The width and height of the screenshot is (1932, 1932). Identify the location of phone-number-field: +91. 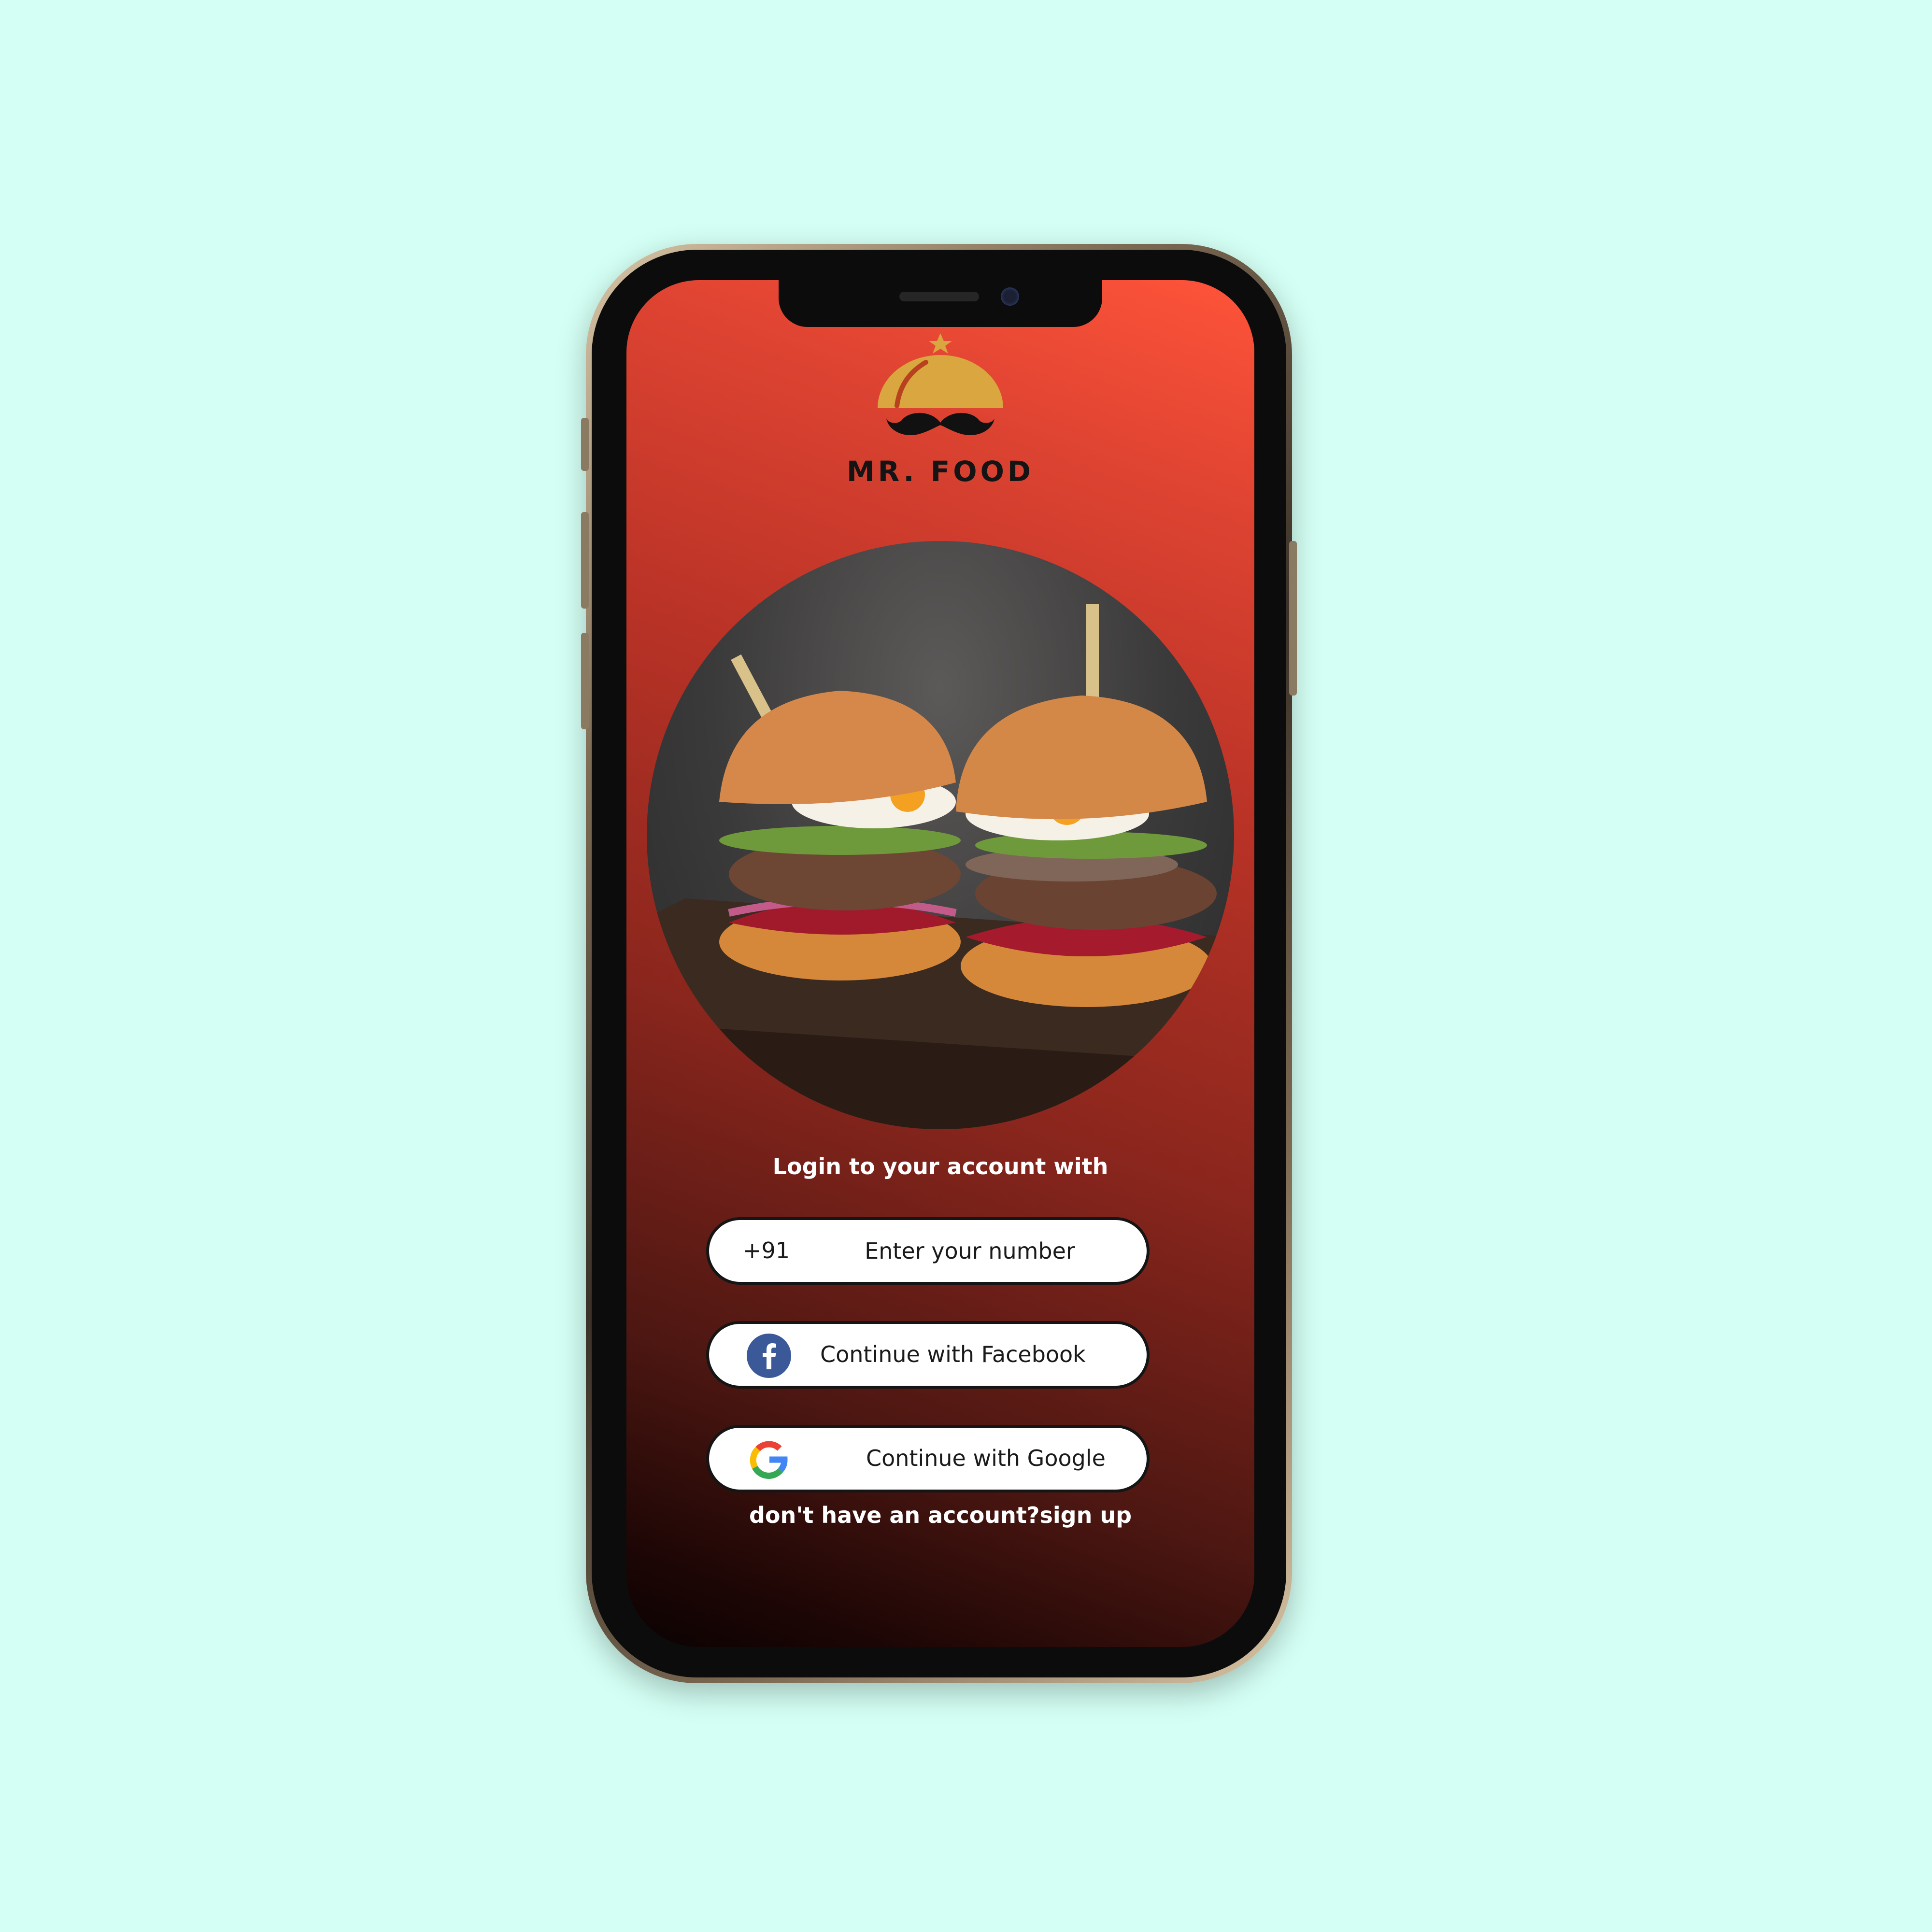
(928, 1251).